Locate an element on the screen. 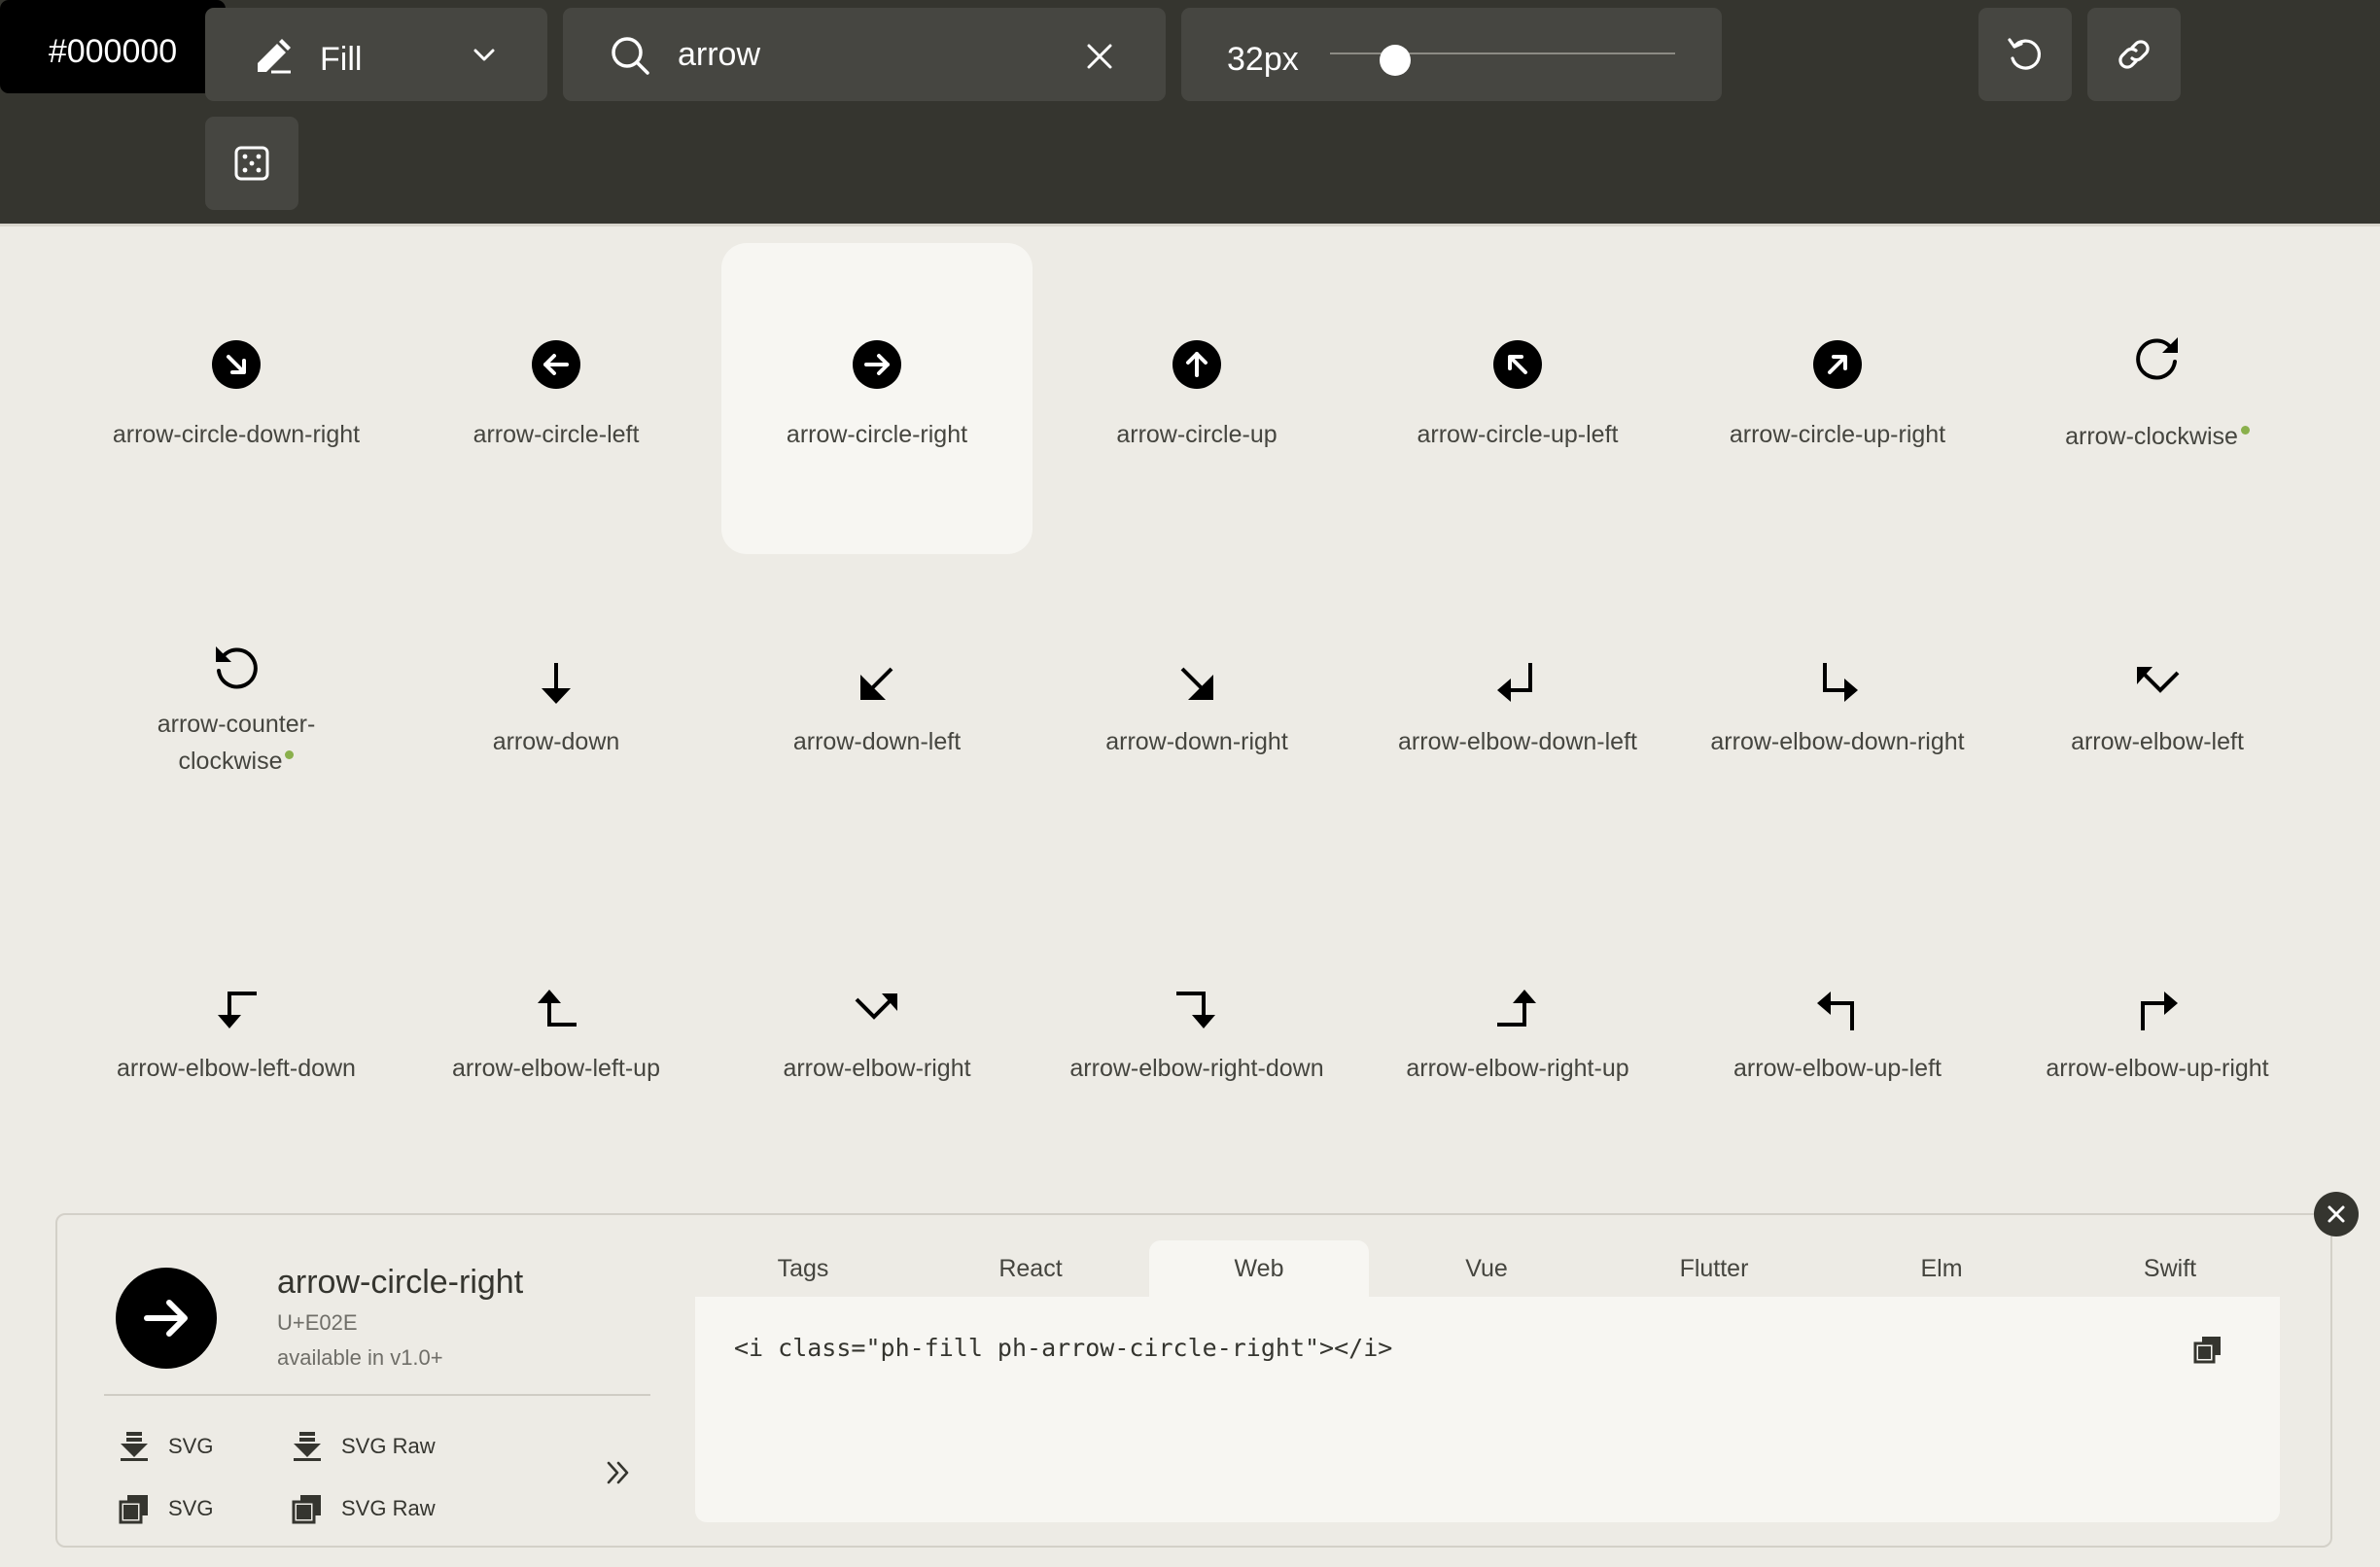 Image resolution: width=2380 pixels, height=1567 pixels. icon-card-arrow-down: arrow-down is located at coordinates (556, 711).